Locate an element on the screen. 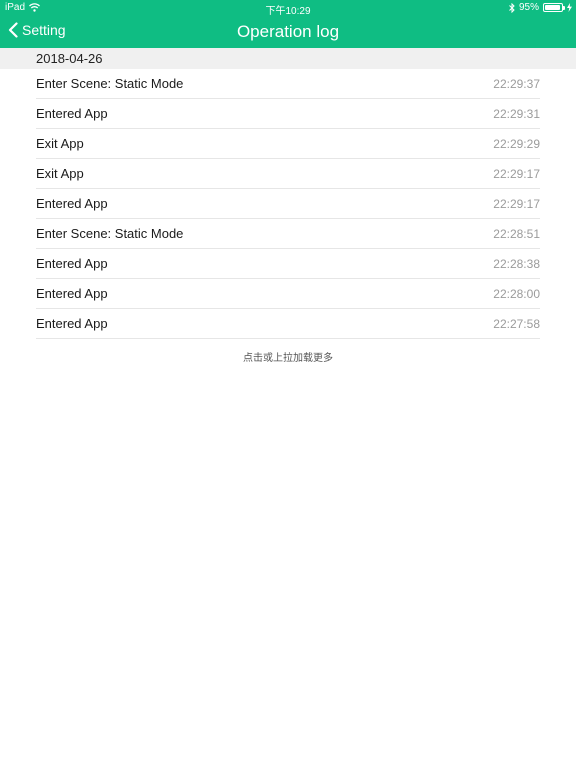 Image resolution: width=576 pixels, height=768 pixels. charging-icon is located at coordinates (569, 7).